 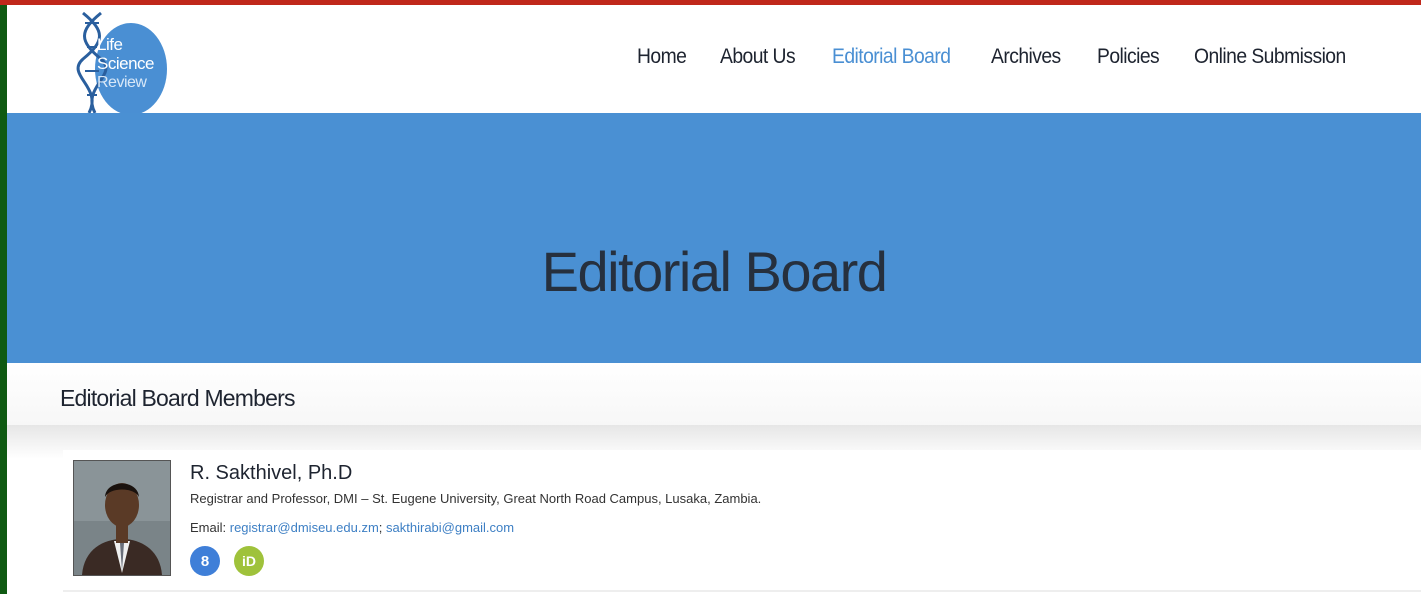 What do you see at coordinates (450, 527) in the screenshot?
I see `email-link-personal: sakthirabi@gmail.com` at bounding box center [450, 527].